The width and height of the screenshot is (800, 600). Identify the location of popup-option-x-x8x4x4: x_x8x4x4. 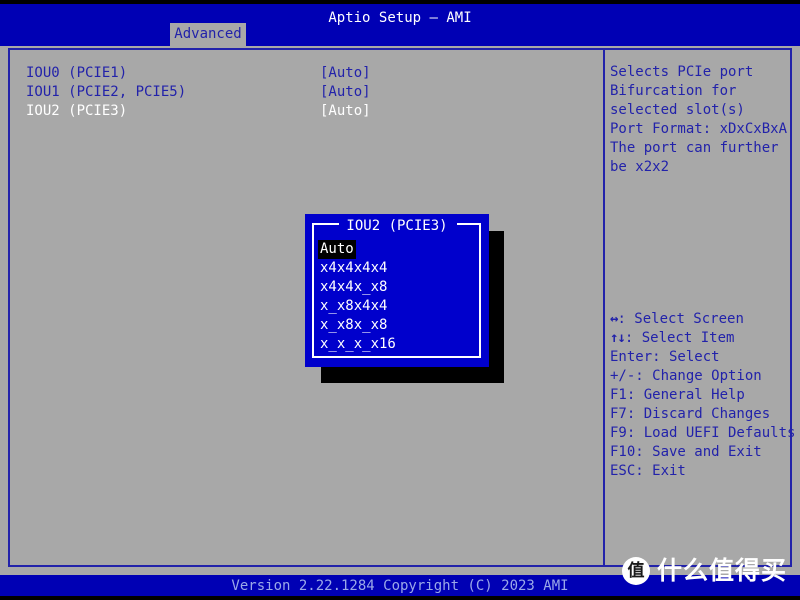
(398, 306).